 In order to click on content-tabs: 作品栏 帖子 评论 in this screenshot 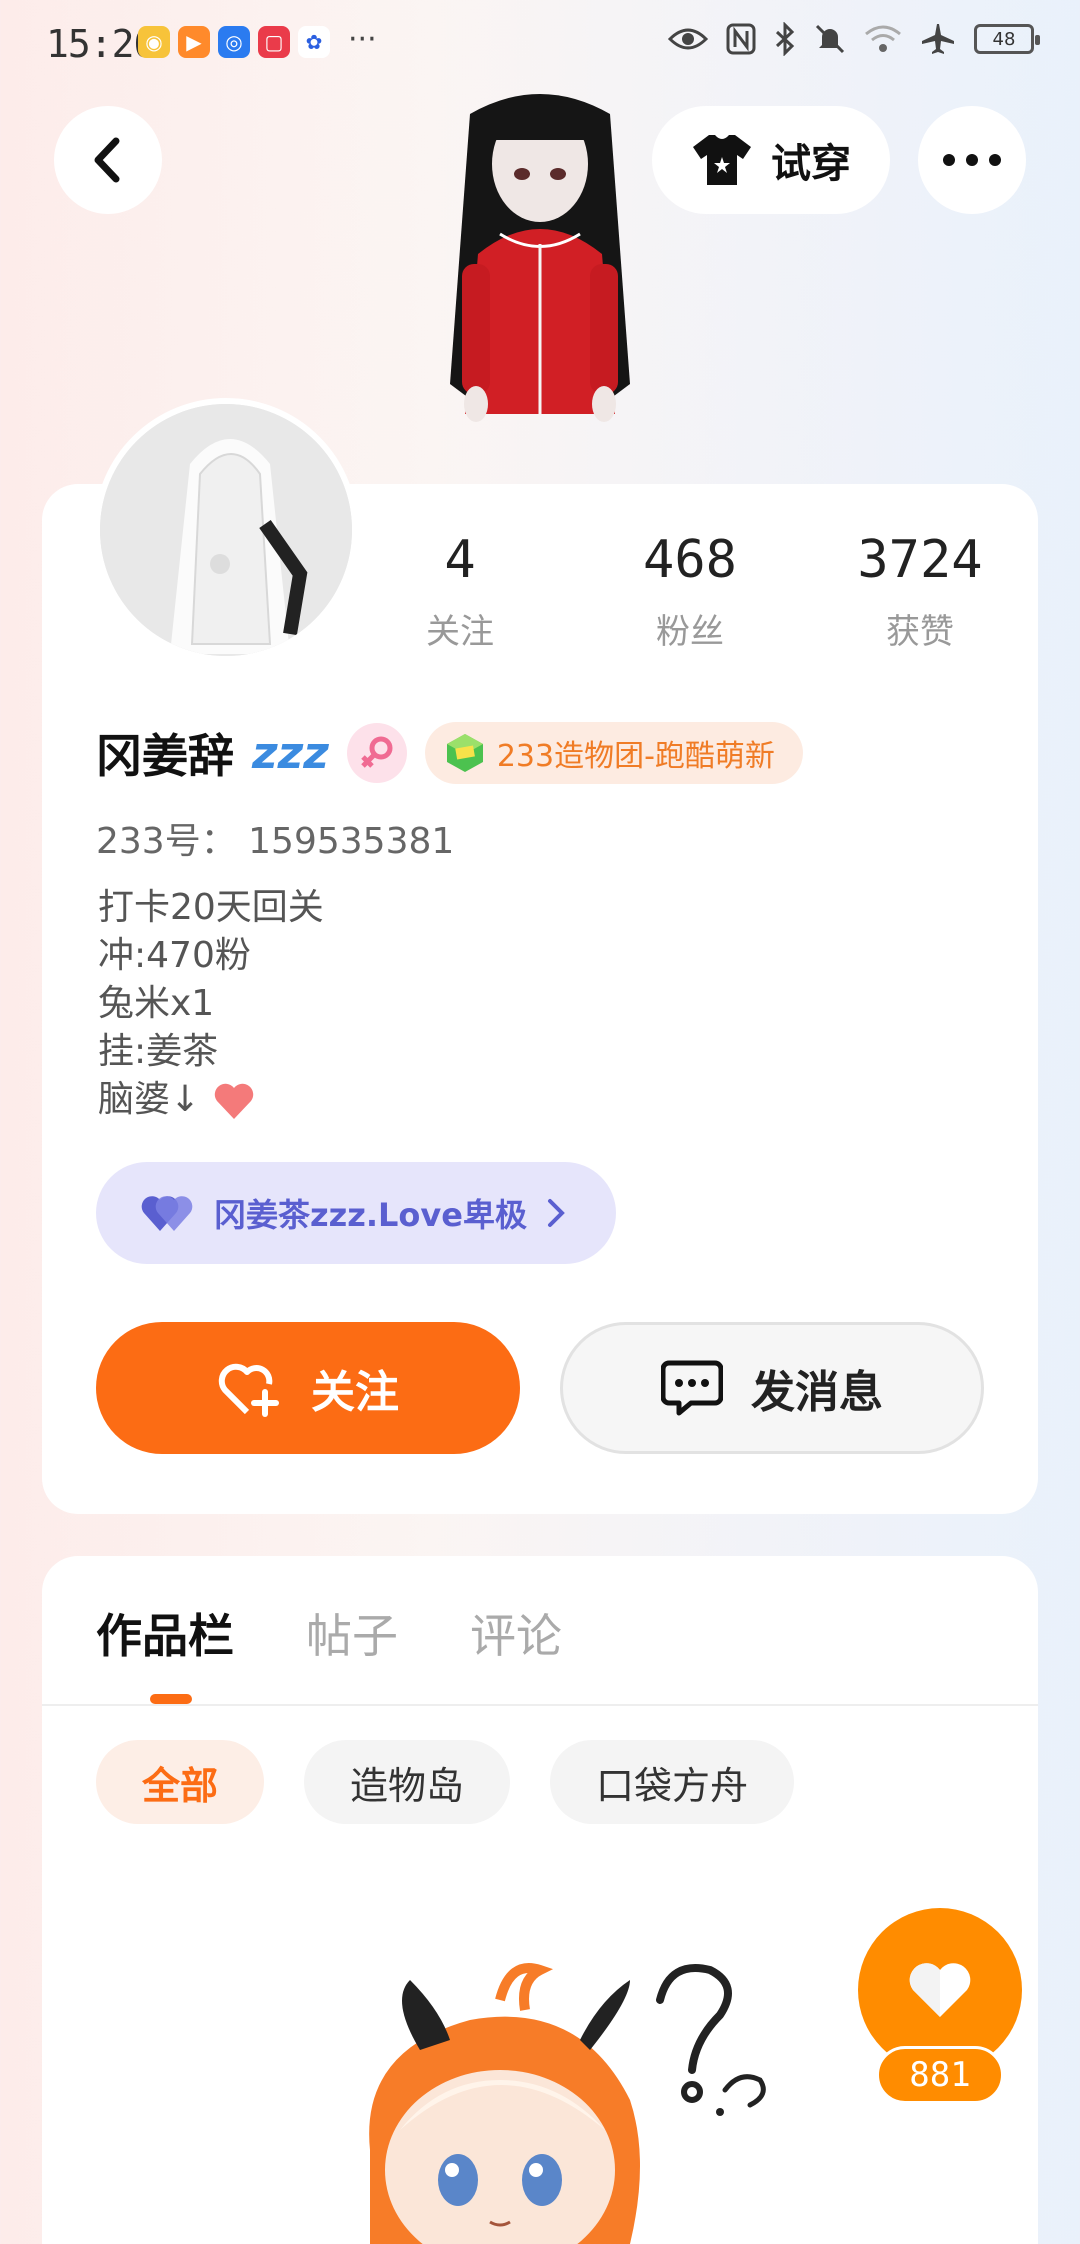, I will do `click(329, 1633)`.